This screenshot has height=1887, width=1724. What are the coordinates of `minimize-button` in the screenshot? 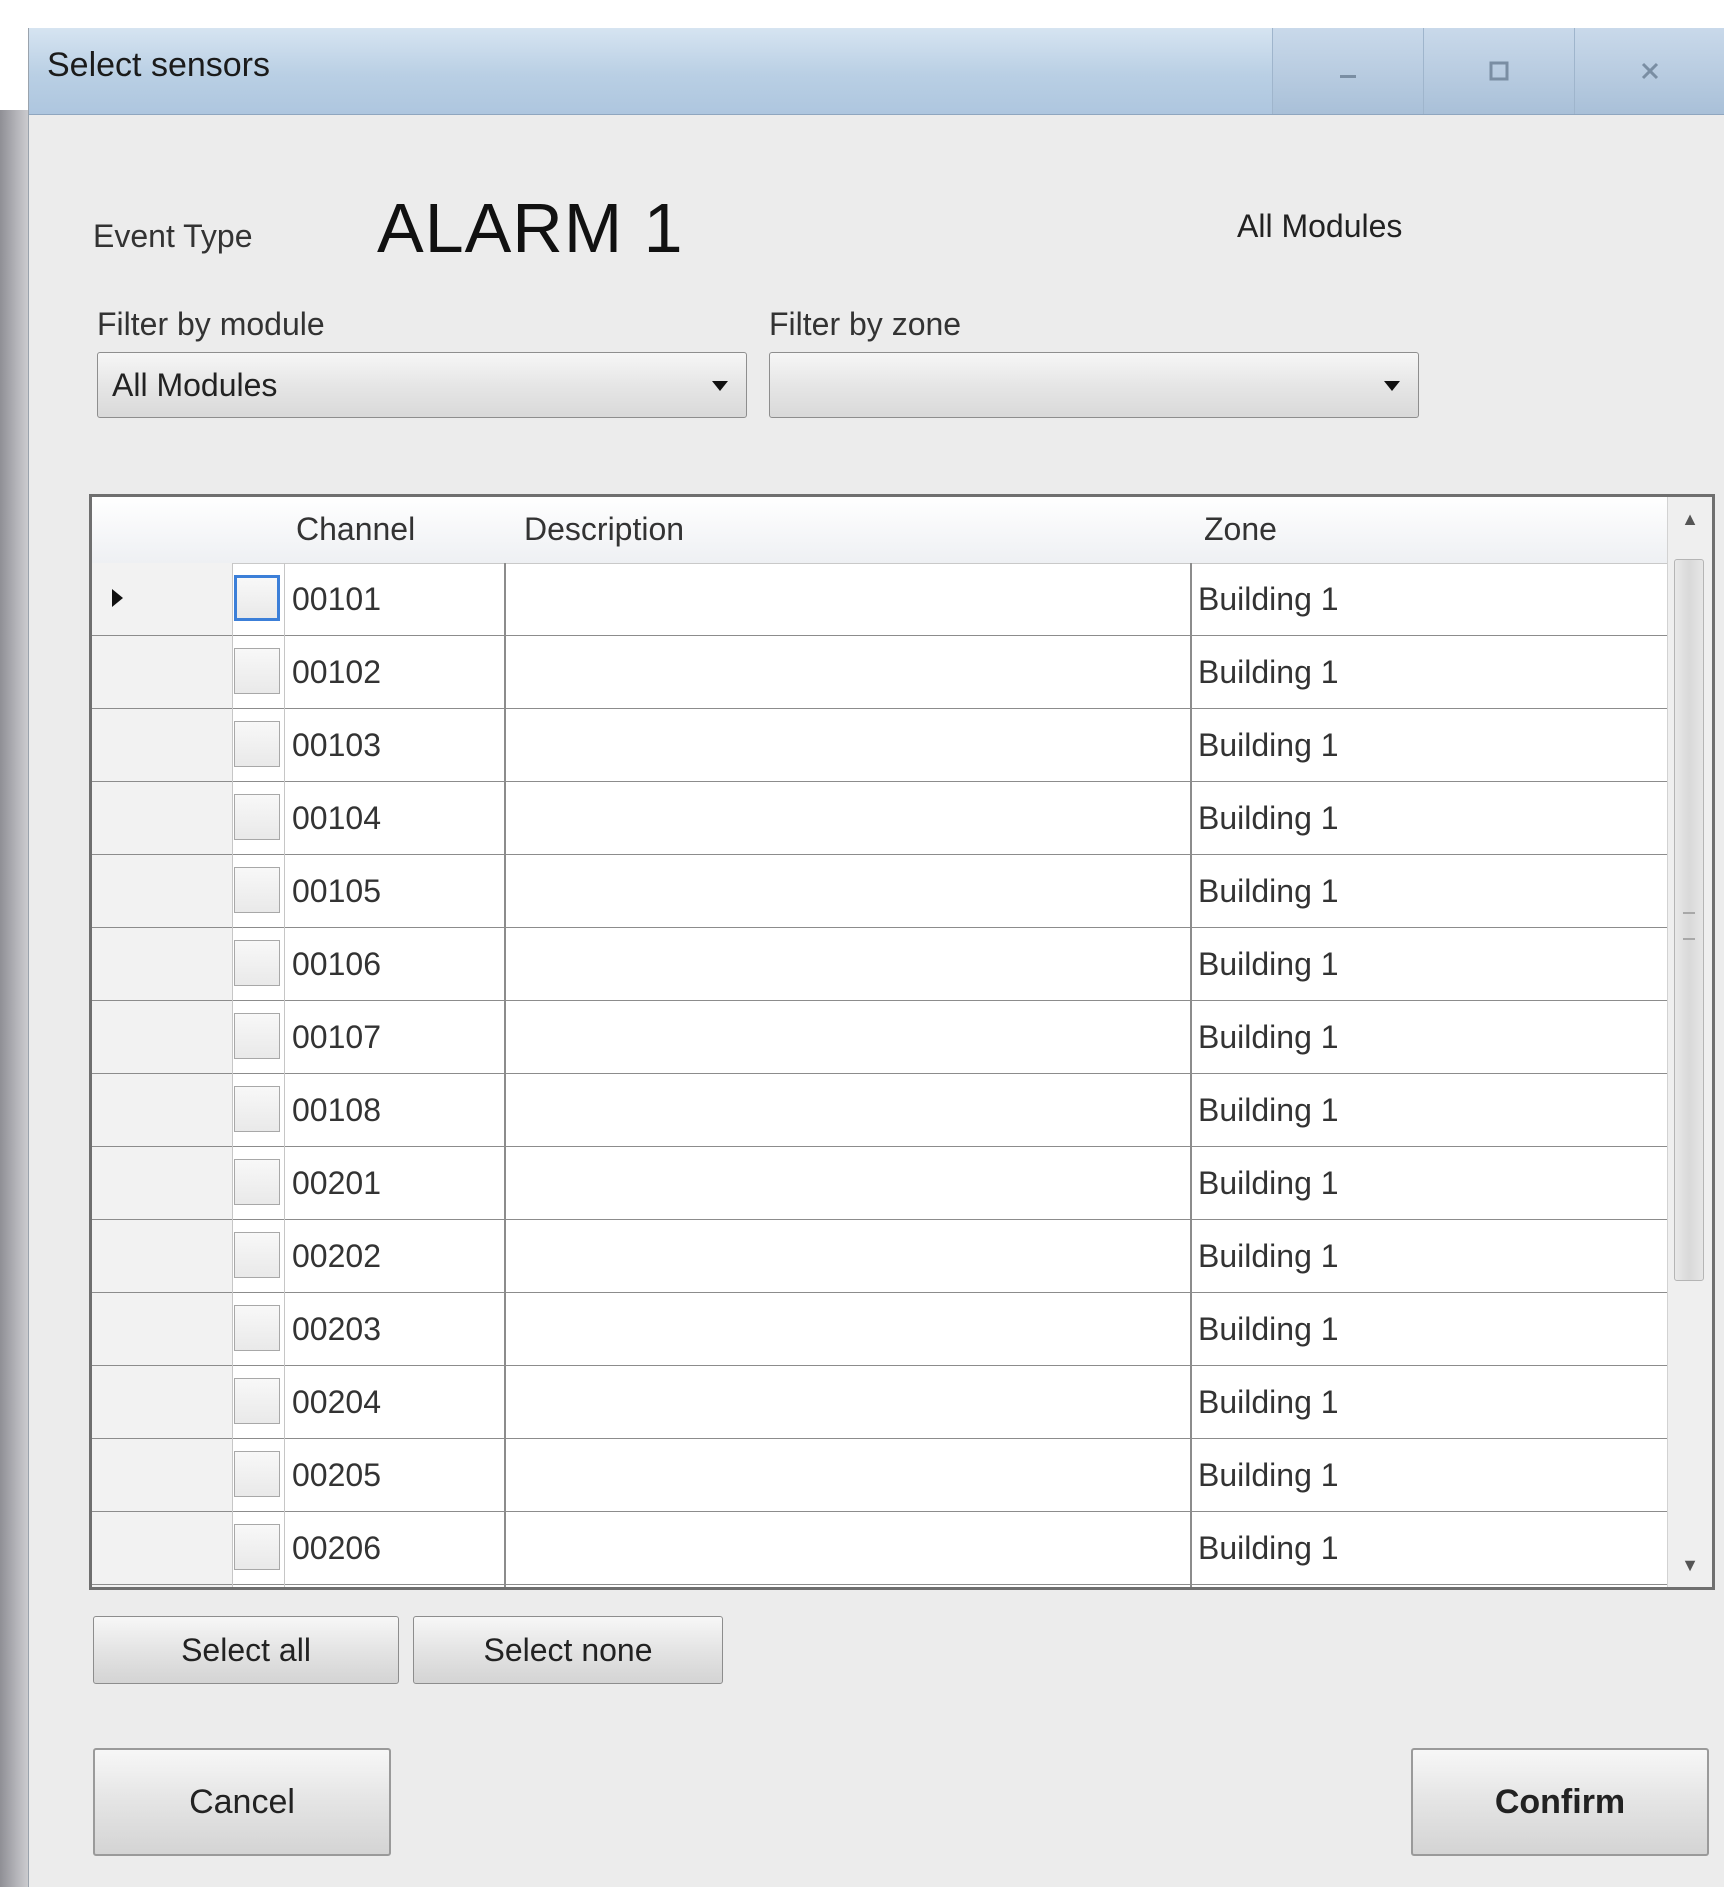 It's located at (1347, 71).